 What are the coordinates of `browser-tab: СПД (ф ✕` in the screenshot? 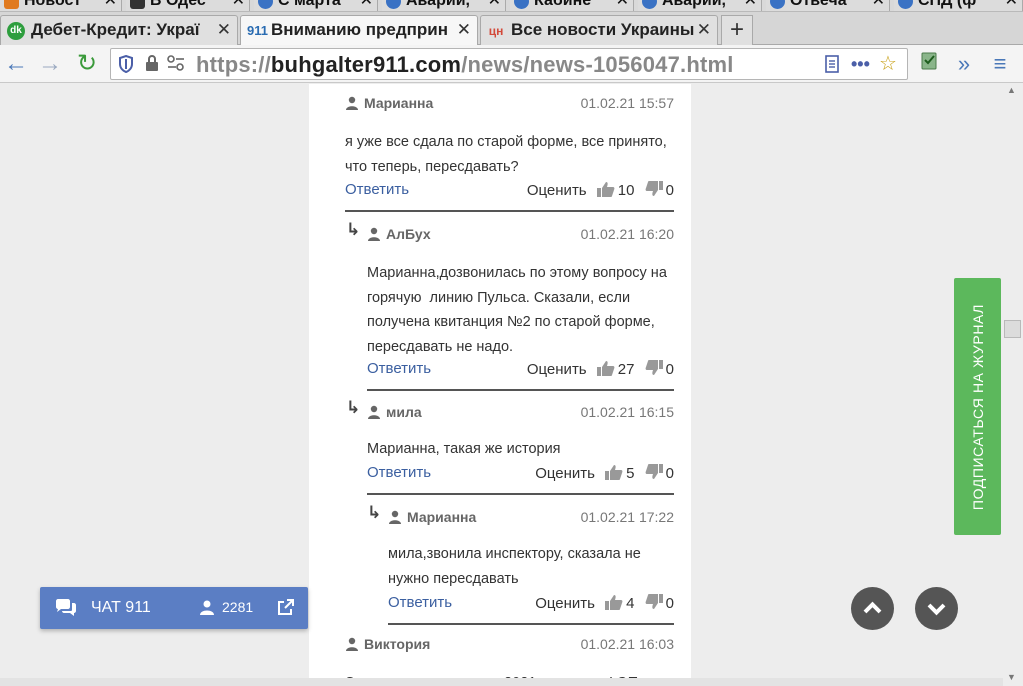 It's located at (958, 5).